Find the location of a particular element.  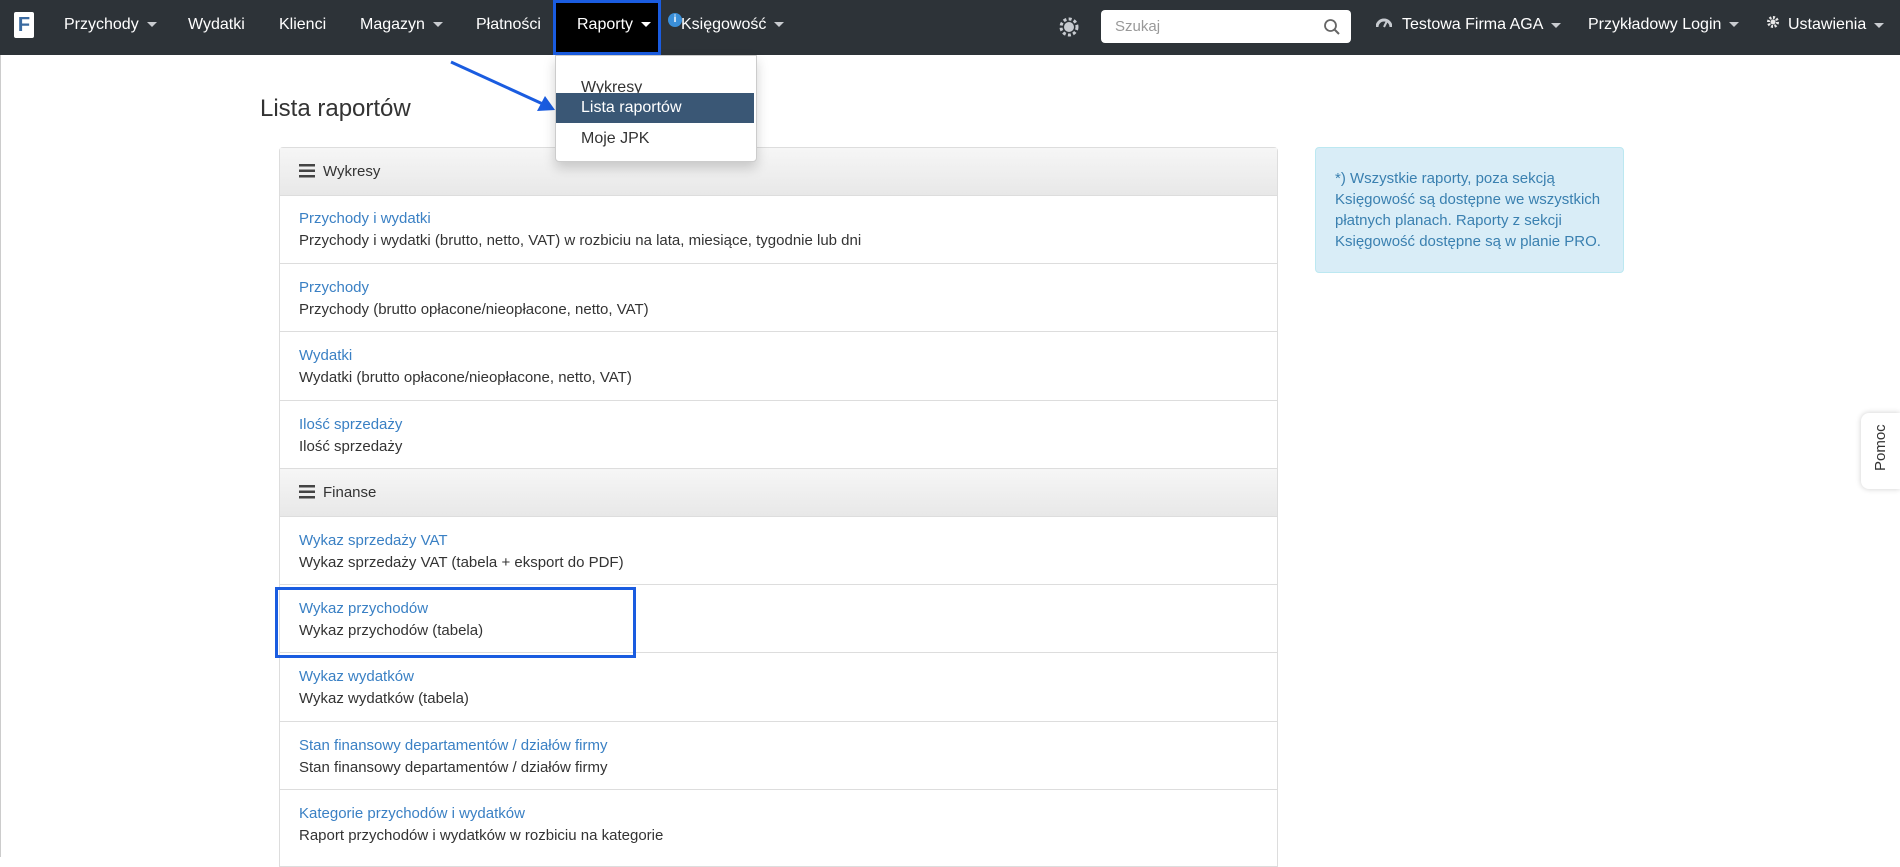

dropdown-item-moje-jpk: Moje JPK is located at coordinates (655, 139).